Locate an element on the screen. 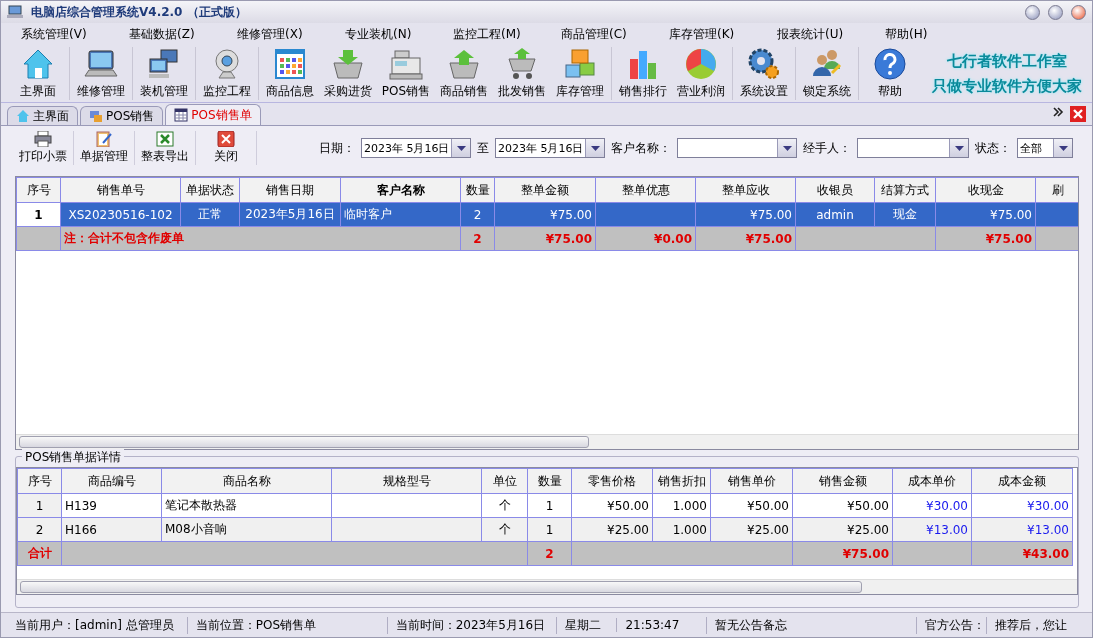 Image resolution: width=1093 pixels, height=638 pixels. column-header: 成本单价 is located at coordinates (932, 481).